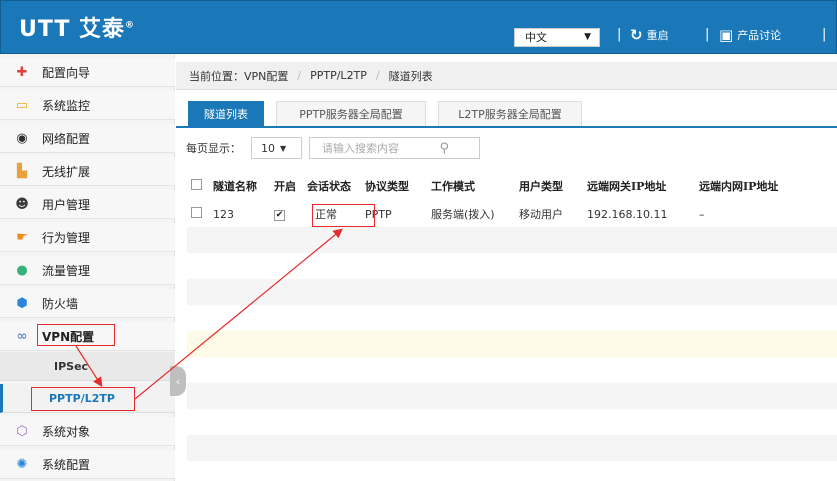 This screenshot has height=481, width=837. Describe the element at coordinates (66, 171) in the screenshot. I see `sidebar-item-label: 无线扩展` at that location.